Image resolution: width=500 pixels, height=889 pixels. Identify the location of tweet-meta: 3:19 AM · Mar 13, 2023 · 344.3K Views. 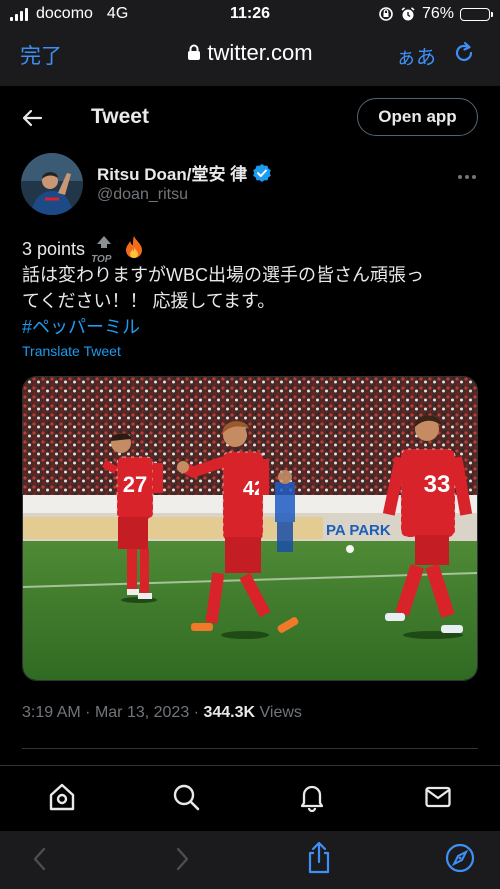
(162, 713).